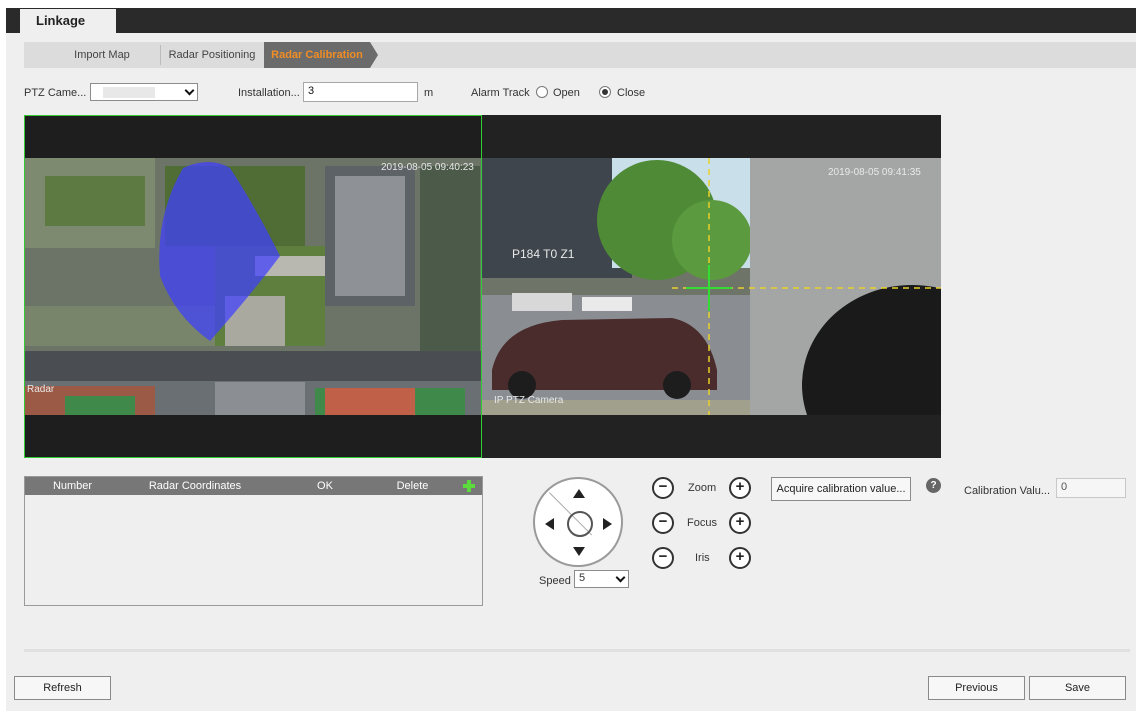 This screenshot has height=711, width=1136. I want to click on zoom-label: Zoom, so click(702, 488).